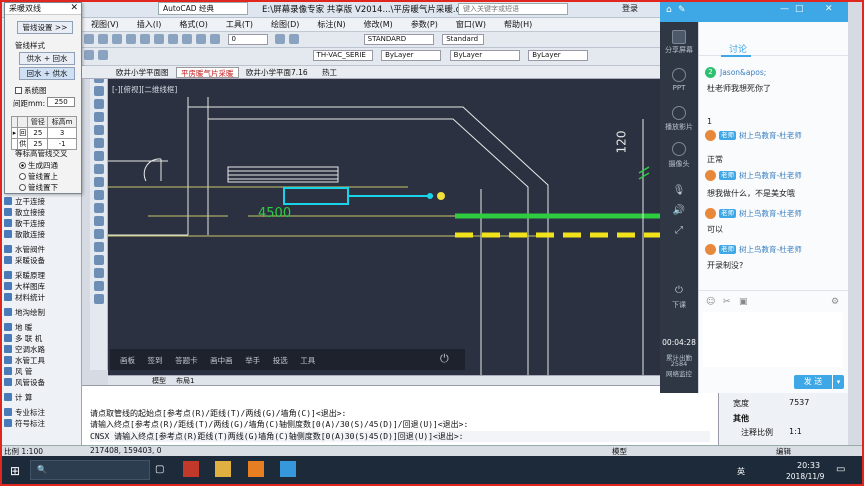  What do you see at coordinates (24, 424) in the screenshot?
I see `left-menu-item: 符号标注` at bounding box center [24, 424].